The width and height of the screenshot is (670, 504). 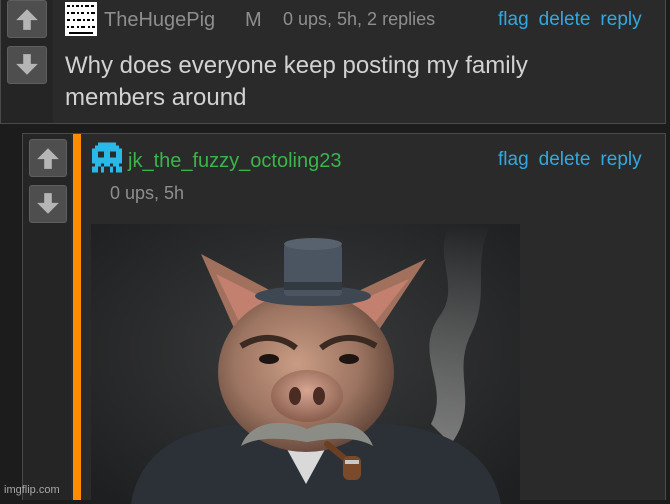 I want to click on username: jk_the_fuzzy_octoling23, so click(x=234, y=161).